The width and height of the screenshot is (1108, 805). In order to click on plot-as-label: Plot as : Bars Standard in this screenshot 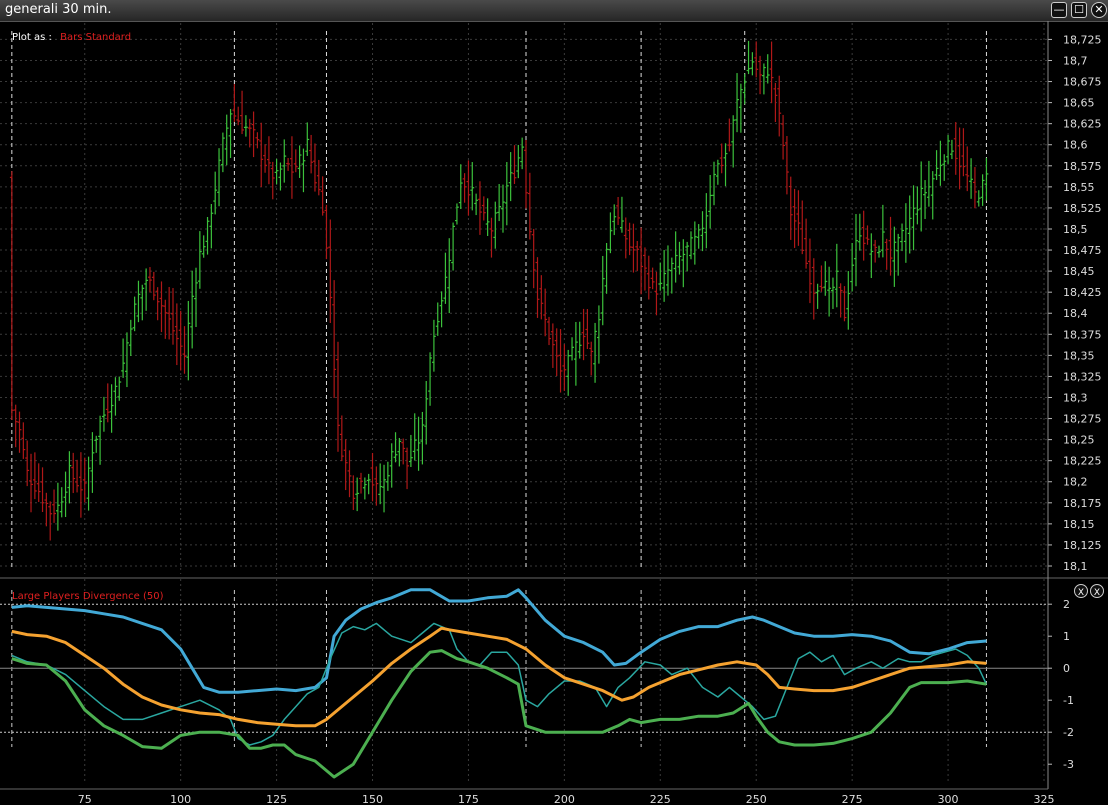, I will do `click(71, 37)`.